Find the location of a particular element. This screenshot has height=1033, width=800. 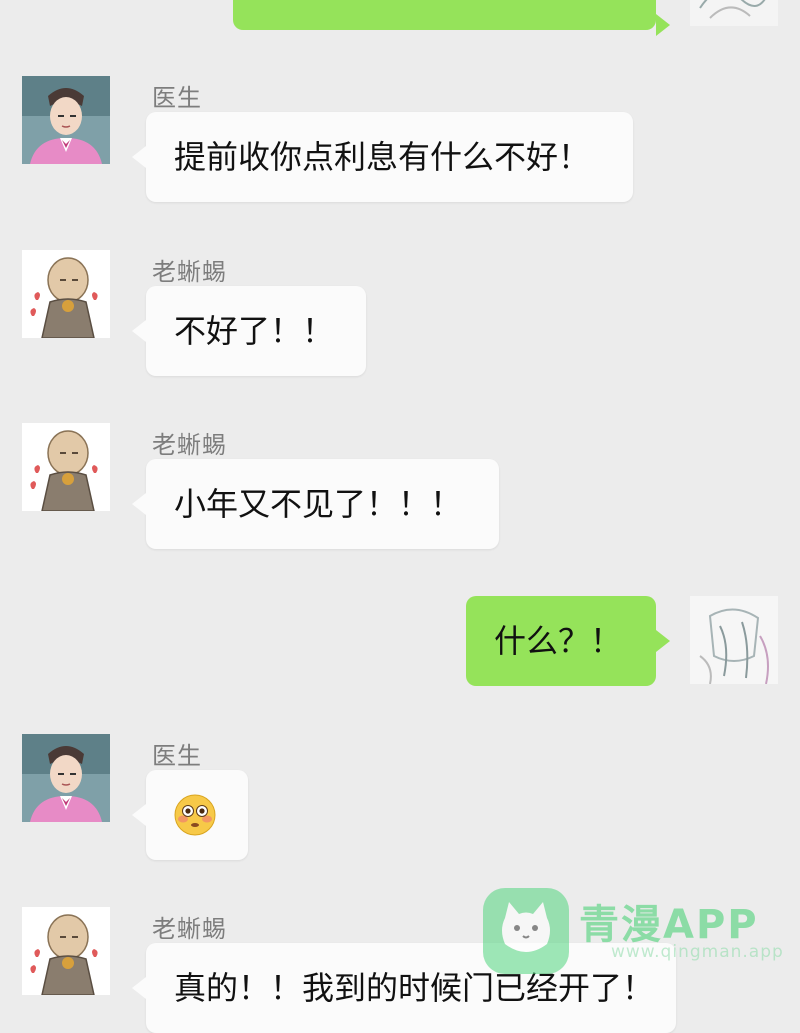

message-row: 医生 提前收你点利息有什么不好！ is located at coordinates (400, 139).